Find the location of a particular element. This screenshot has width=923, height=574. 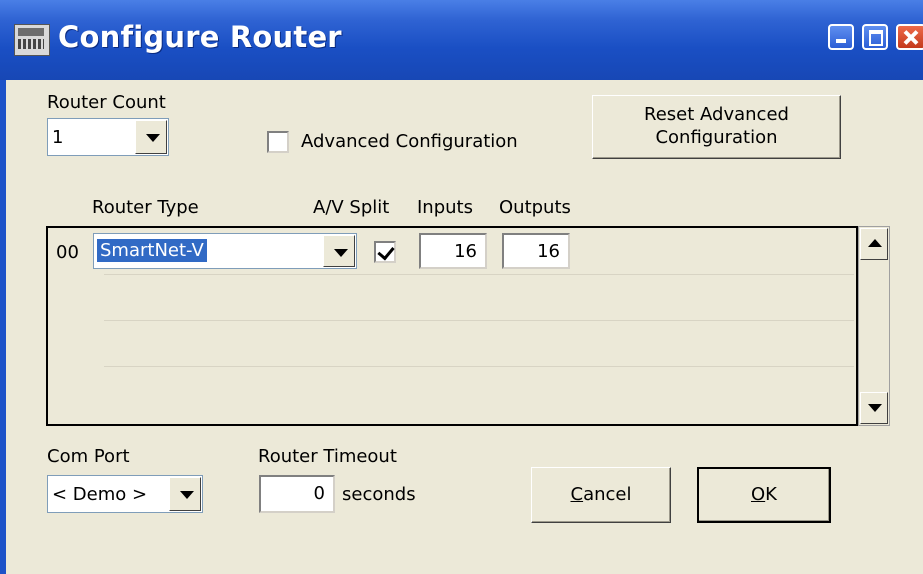

router-type-header: Router Type is located at coordinates (145, 207).